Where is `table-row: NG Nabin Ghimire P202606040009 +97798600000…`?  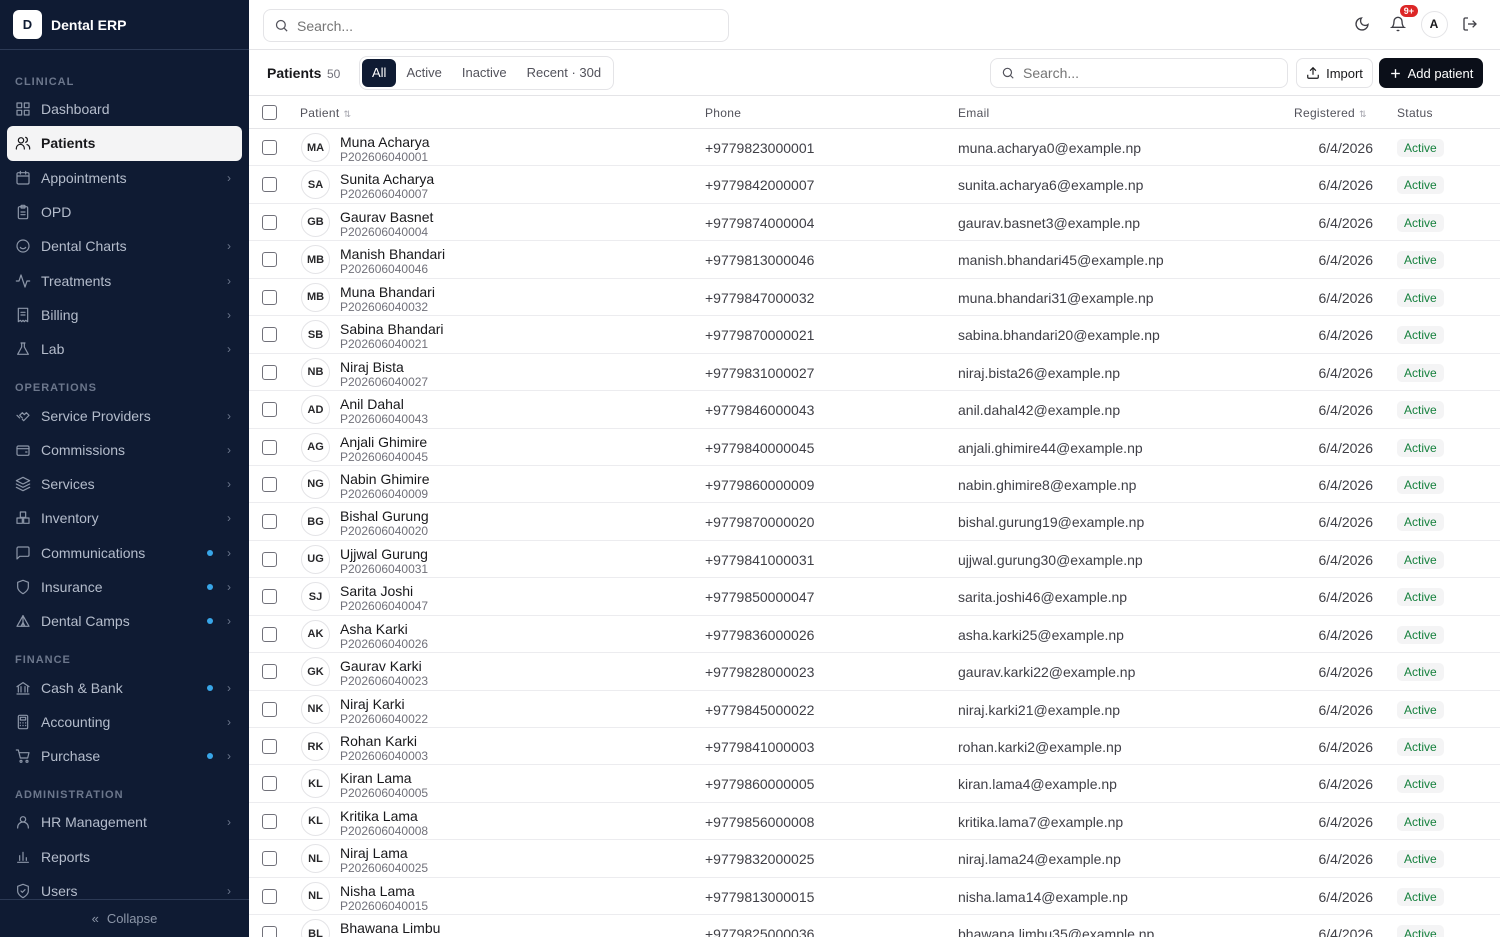
table-row: NG Nabin Ghimire P202606040009 +97798600000… is located at coordinates (874, 485).